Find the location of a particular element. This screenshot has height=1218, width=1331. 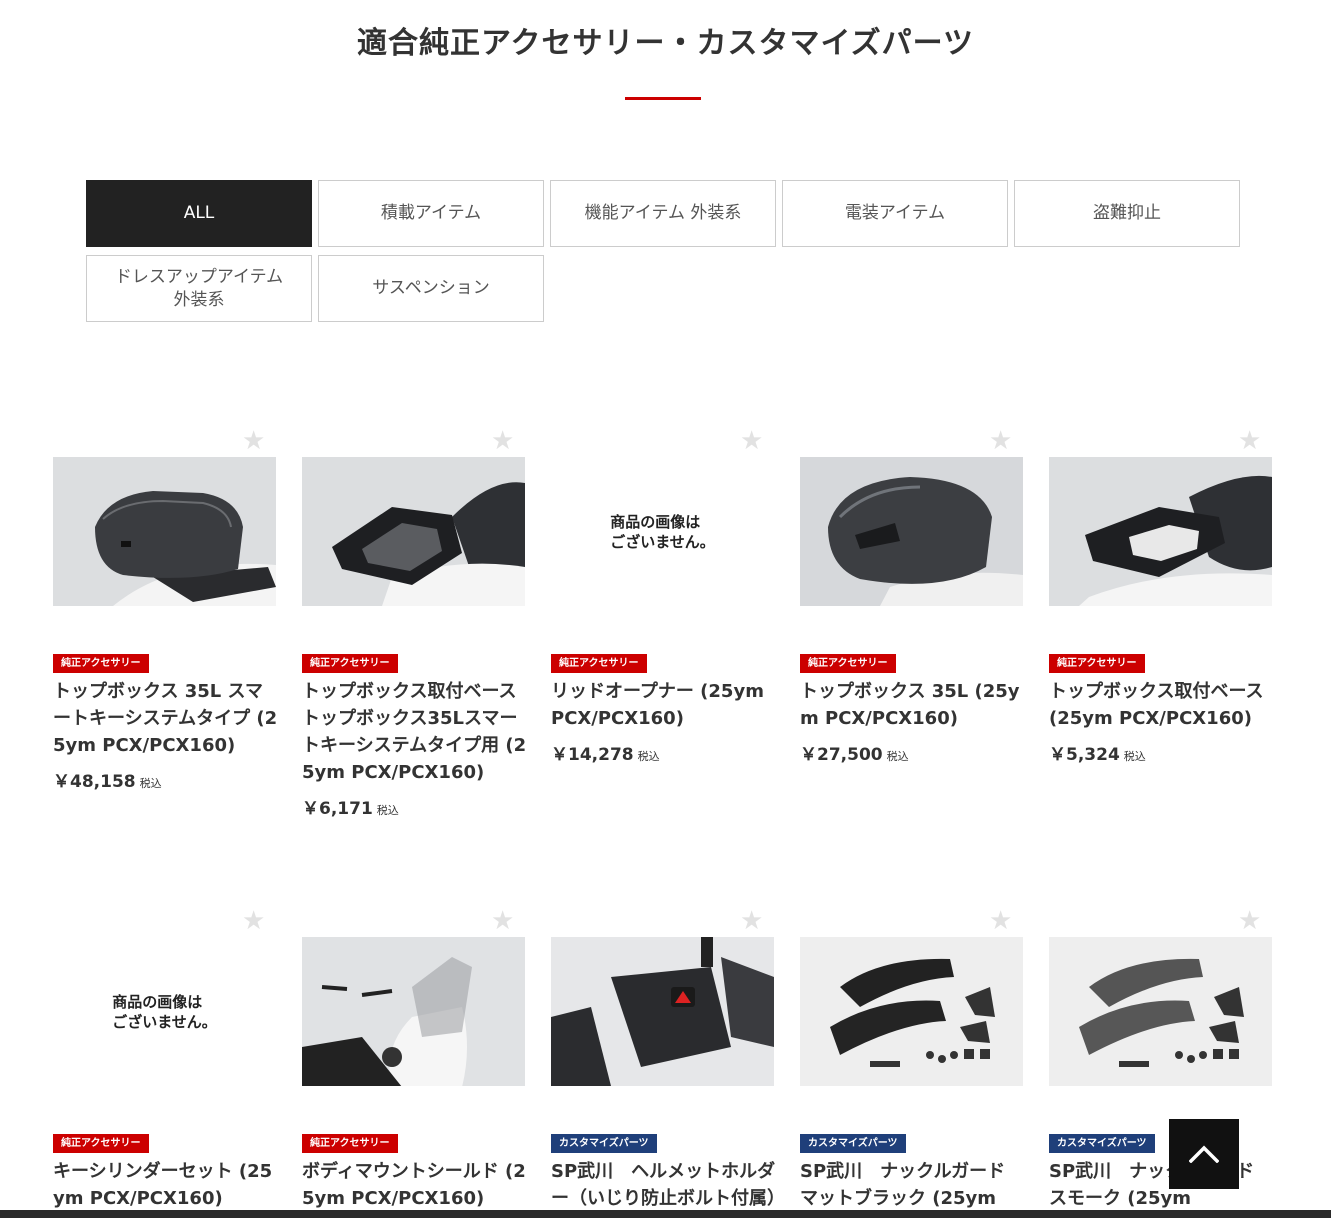

page-title: 適合純正アクセサリー・カスタマイズパーツ is located at coordinates (665, 43).